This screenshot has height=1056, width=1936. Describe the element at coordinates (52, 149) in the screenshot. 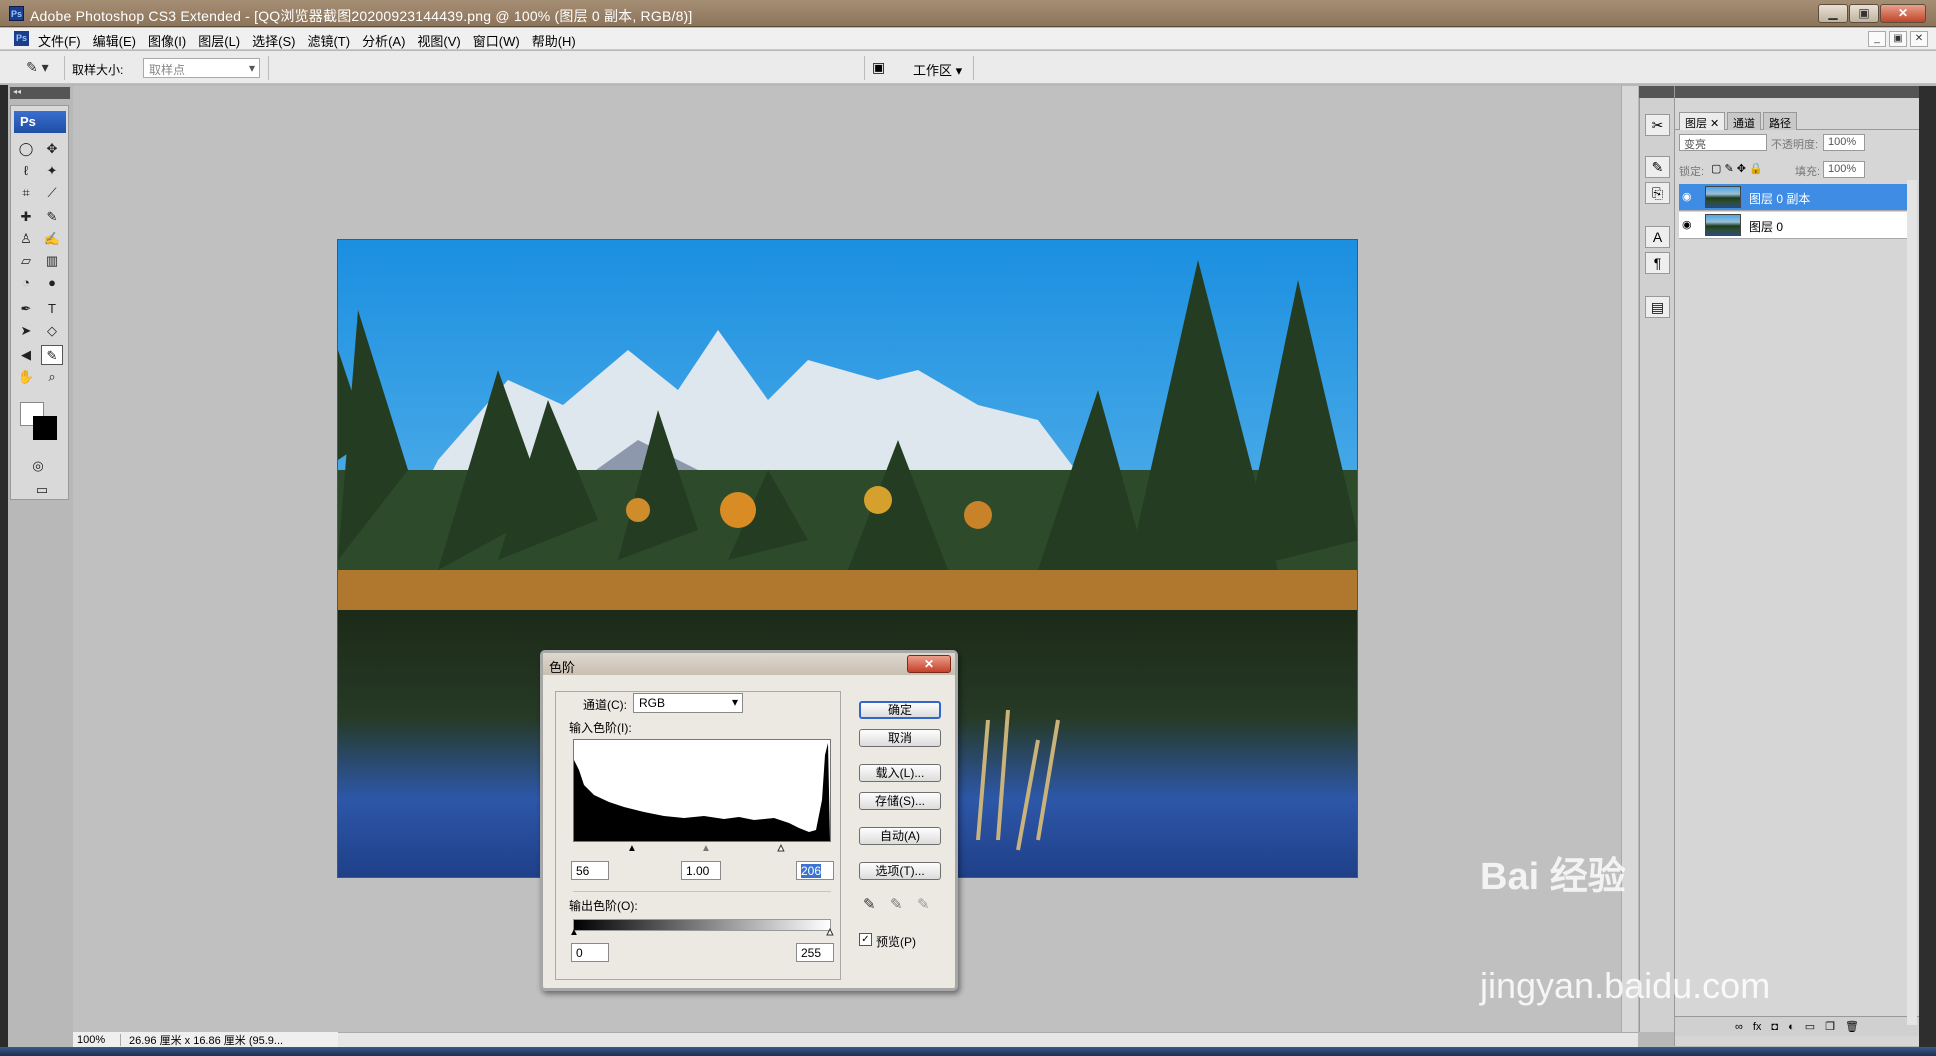

I see `move-tool-icon: ✥` at that location.